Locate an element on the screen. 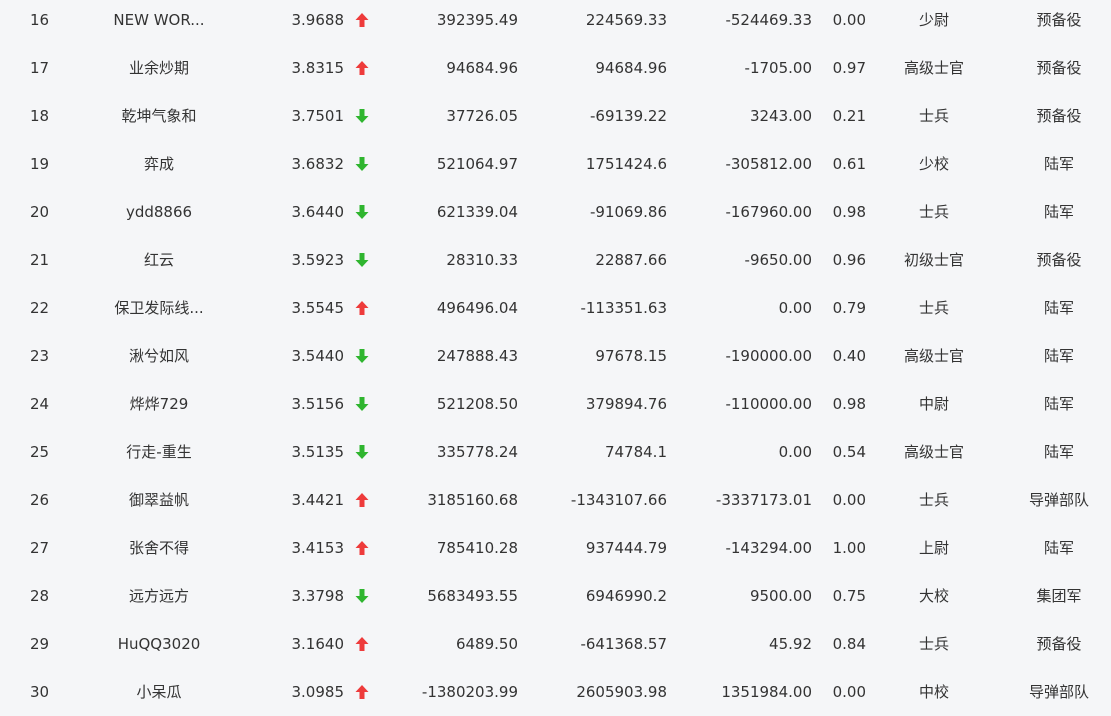 Image resolution: width=1111 pixels, height=716 pixels. username-cell: 御翠益帆 is located at coordinates (159, 502).